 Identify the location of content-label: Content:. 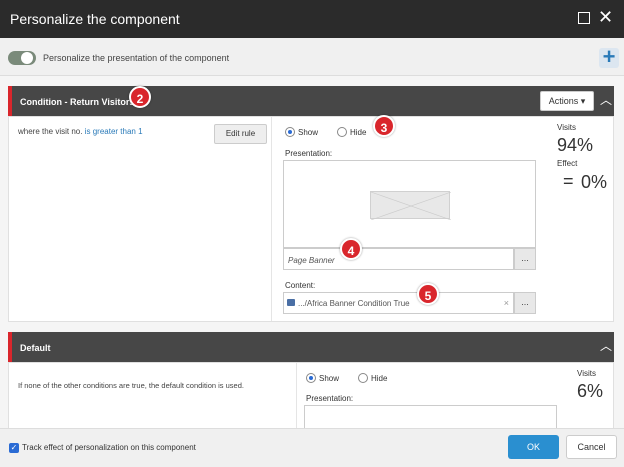
(300, 285).